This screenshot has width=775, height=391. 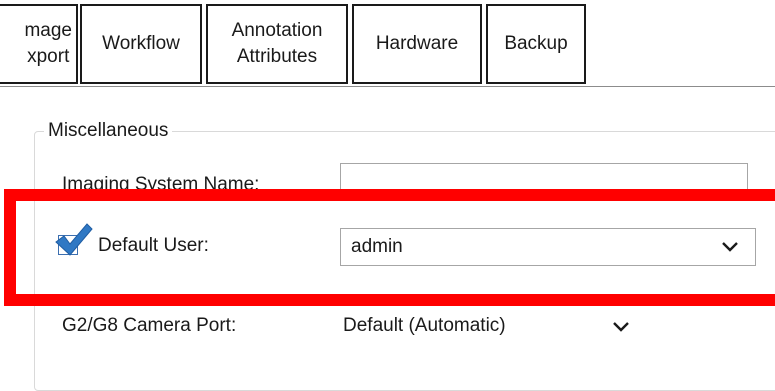 What do you see at coordinates (141, 44) in the screenshot?
I see `tab-workflow: Workflow` at bounding box center [141, 44].